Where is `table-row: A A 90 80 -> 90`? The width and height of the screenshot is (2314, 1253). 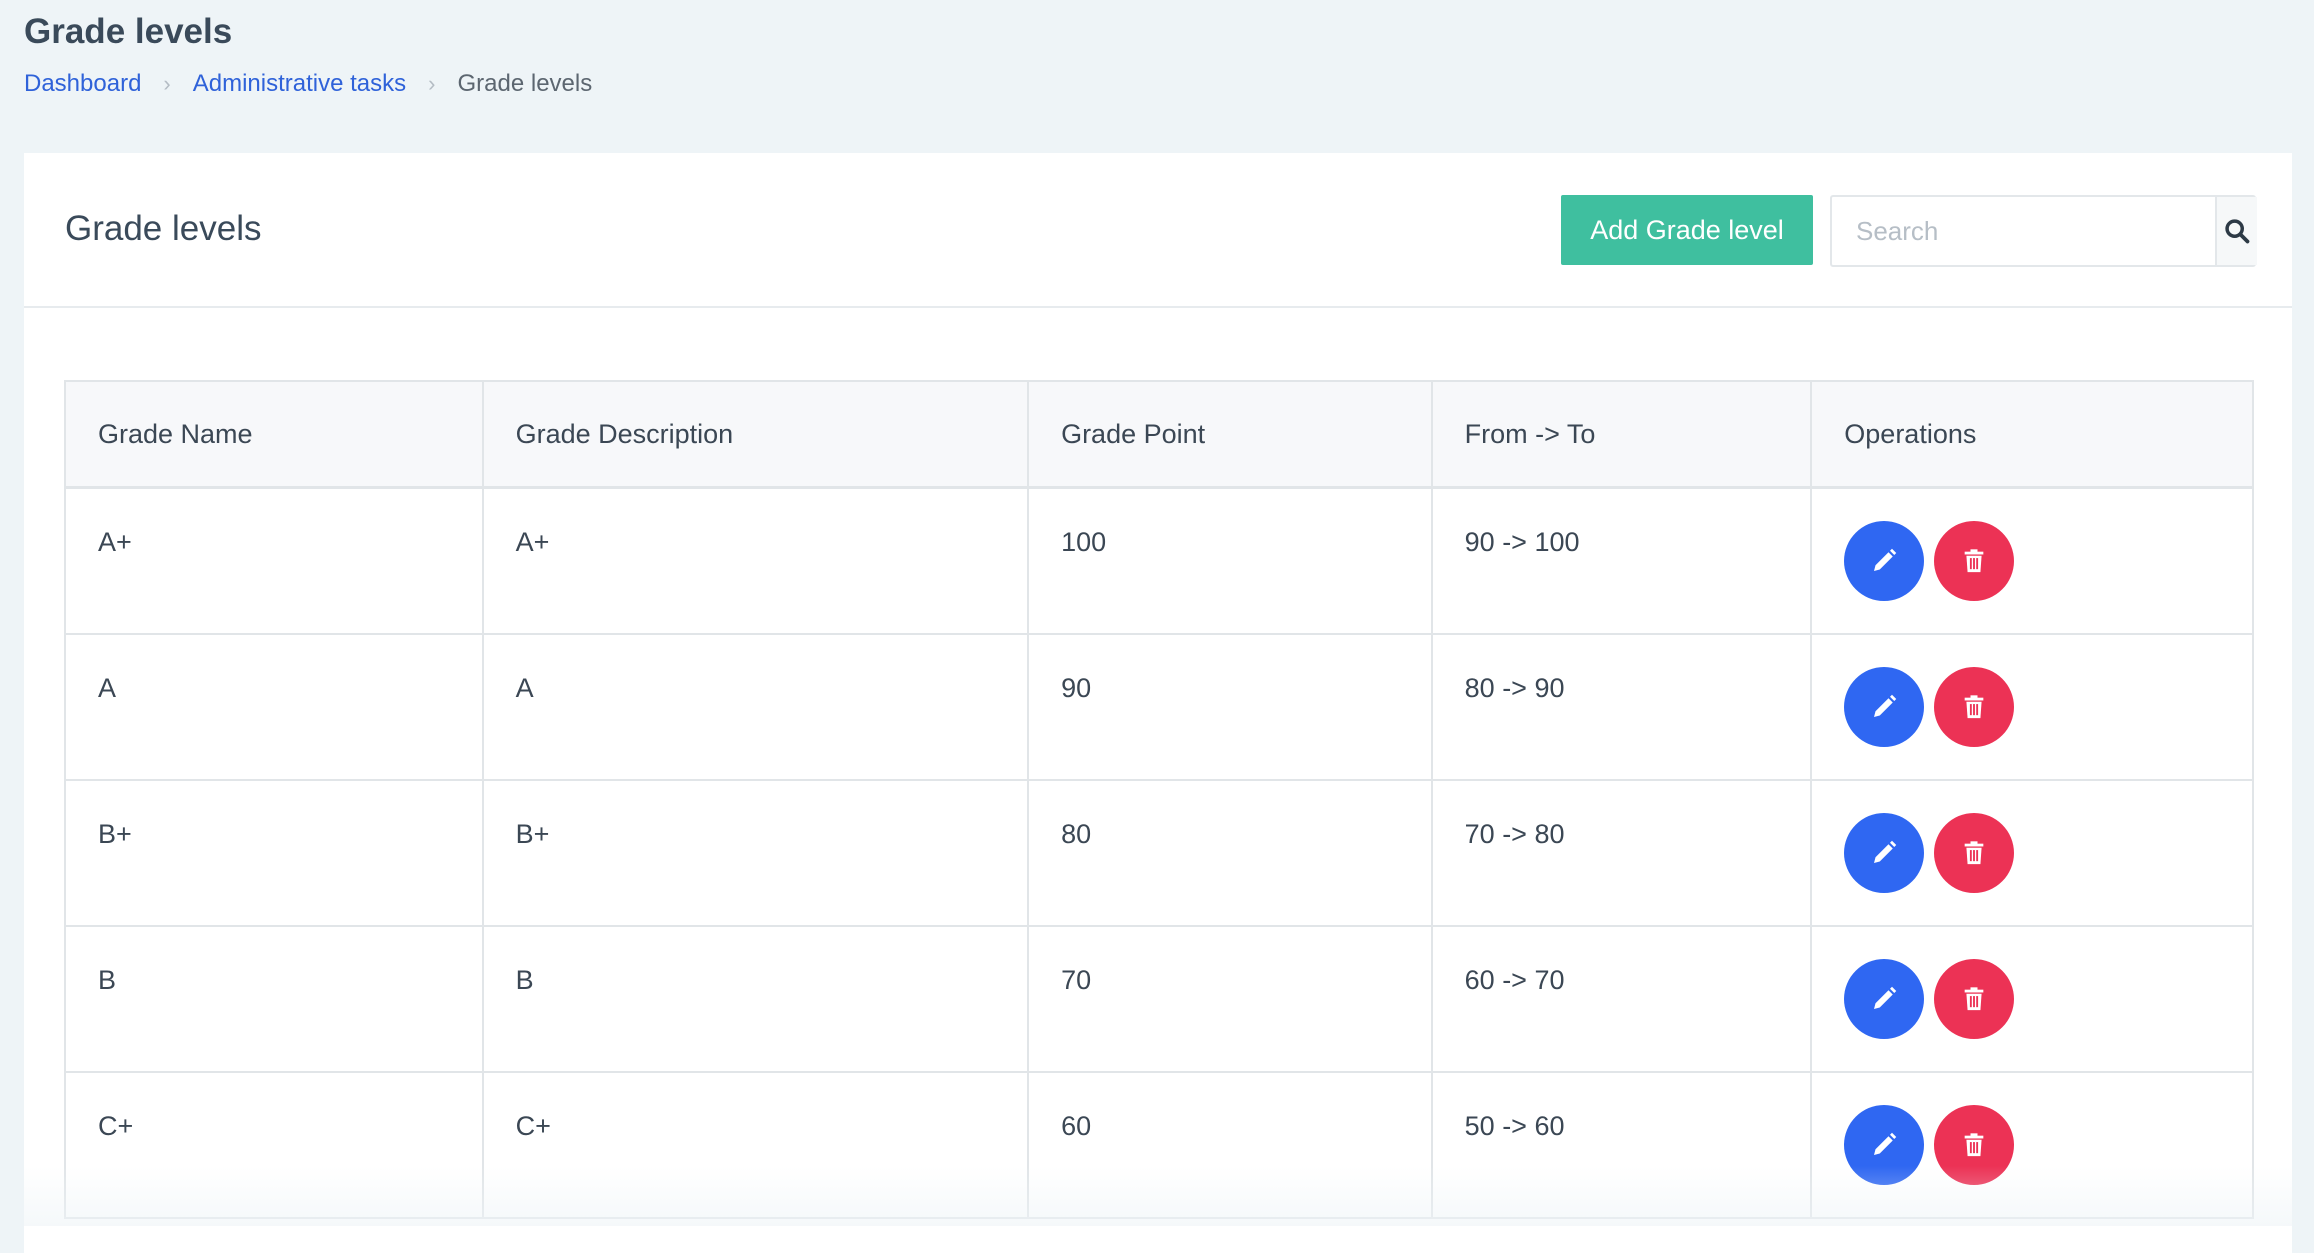 table-row: A A 90 80 -> 90 is located at coordinates (1159, 706).